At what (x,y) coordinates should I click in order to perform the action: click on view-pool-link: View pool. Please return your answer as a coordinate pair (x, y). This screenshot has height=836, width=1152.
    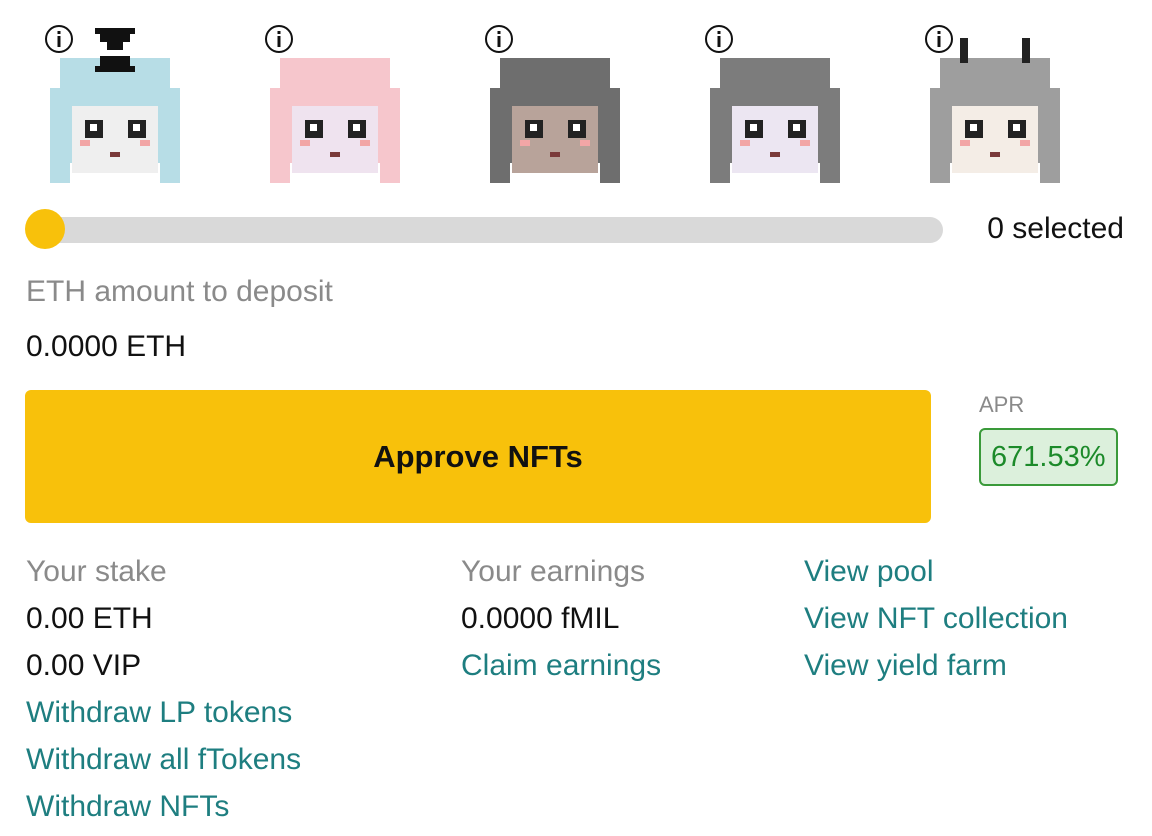
    Looking at the image, I should click on (936, 571).